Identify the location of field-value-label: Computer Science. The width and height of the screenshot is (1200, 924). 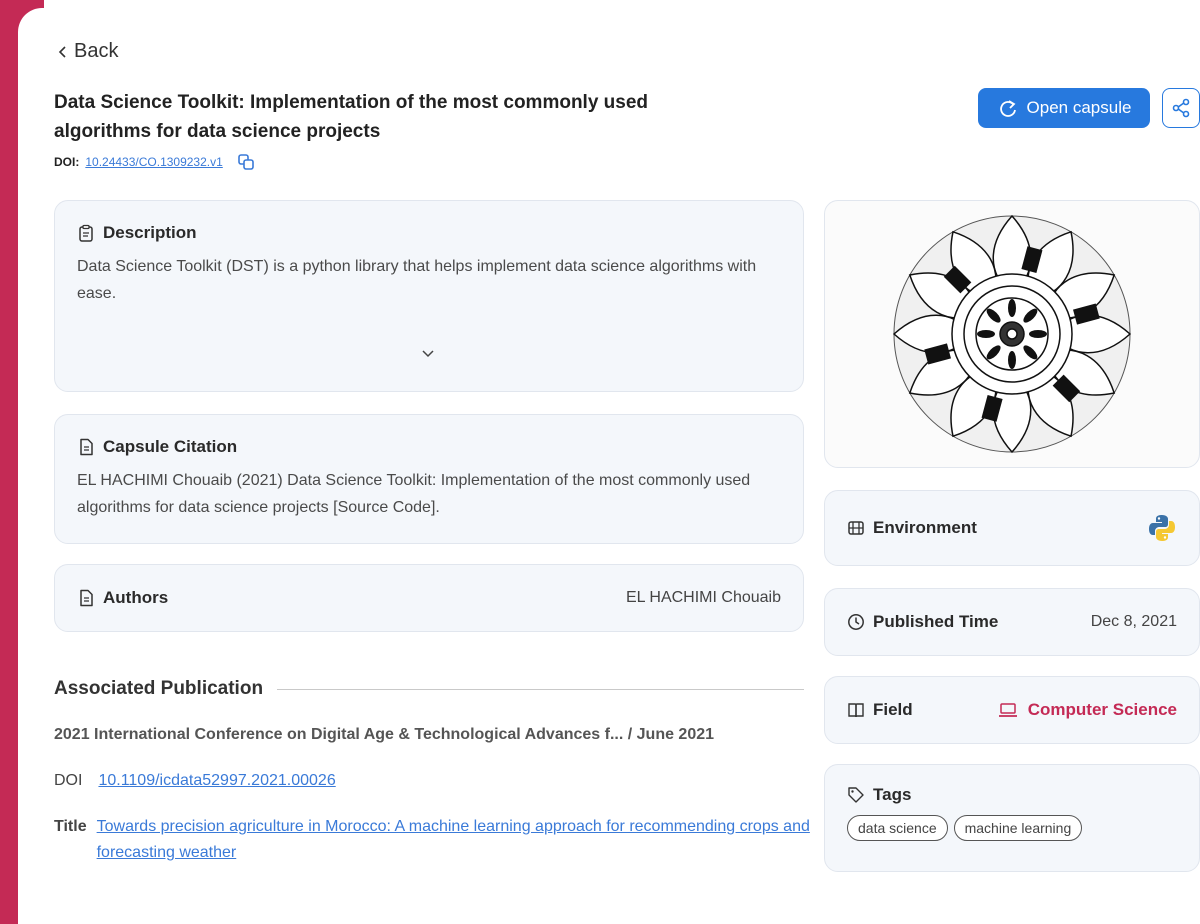
(1102, 709).